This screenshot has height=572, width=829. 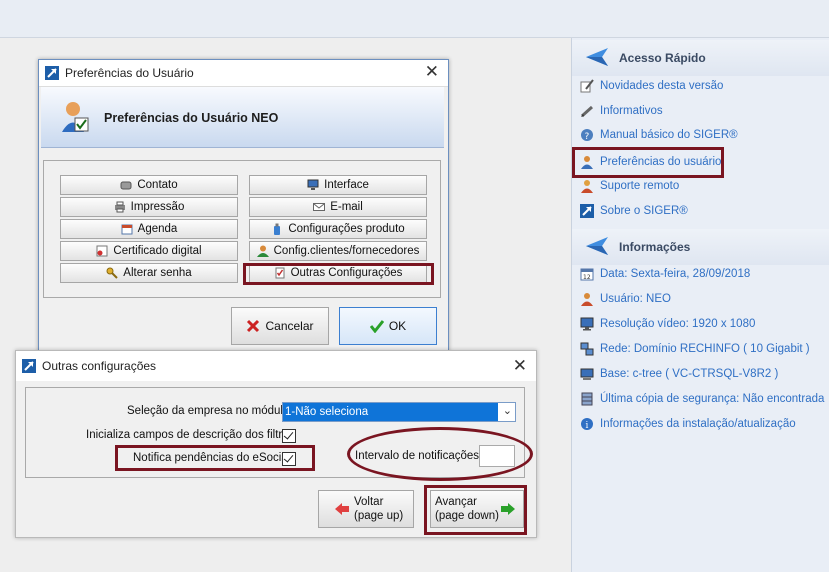 I want to click on pen-icon, so click(x=587, y=111).